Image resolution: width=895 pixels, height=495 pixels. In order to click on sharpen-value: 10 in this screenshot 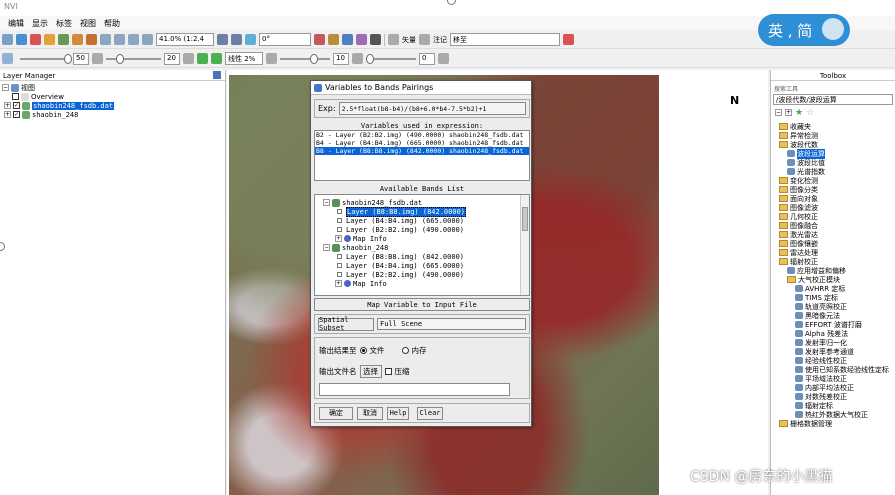, I will do `click(341, 58)`.